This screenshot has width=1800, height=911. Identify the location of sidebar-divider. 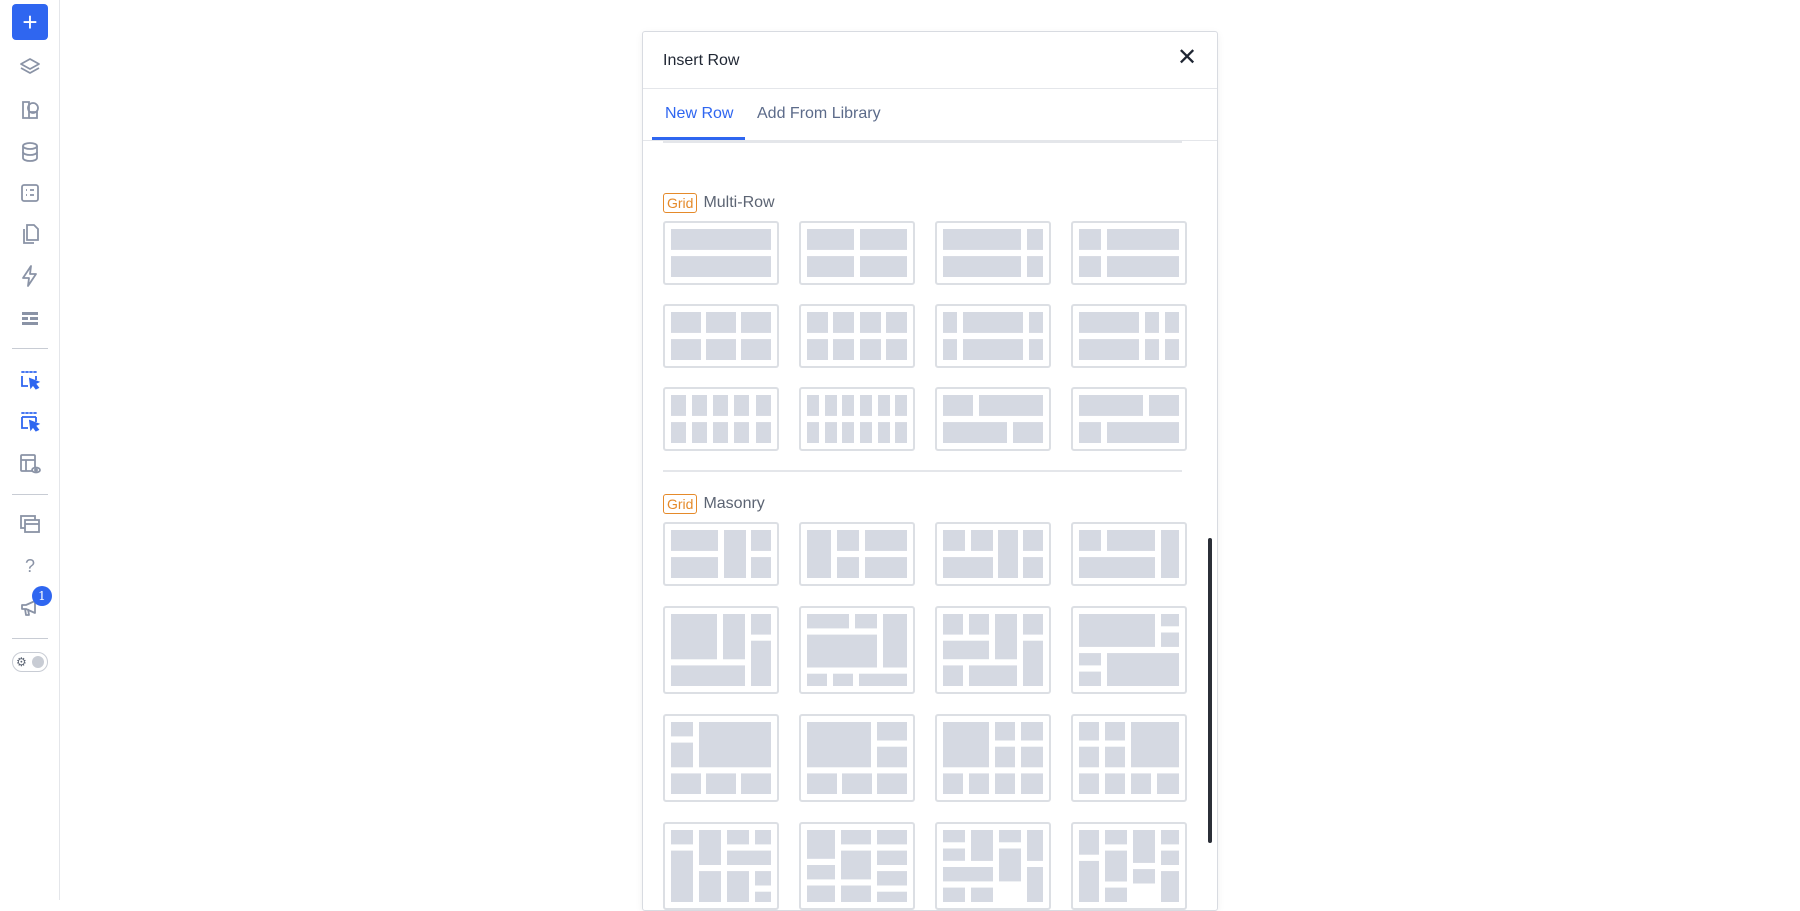
(30, 494).